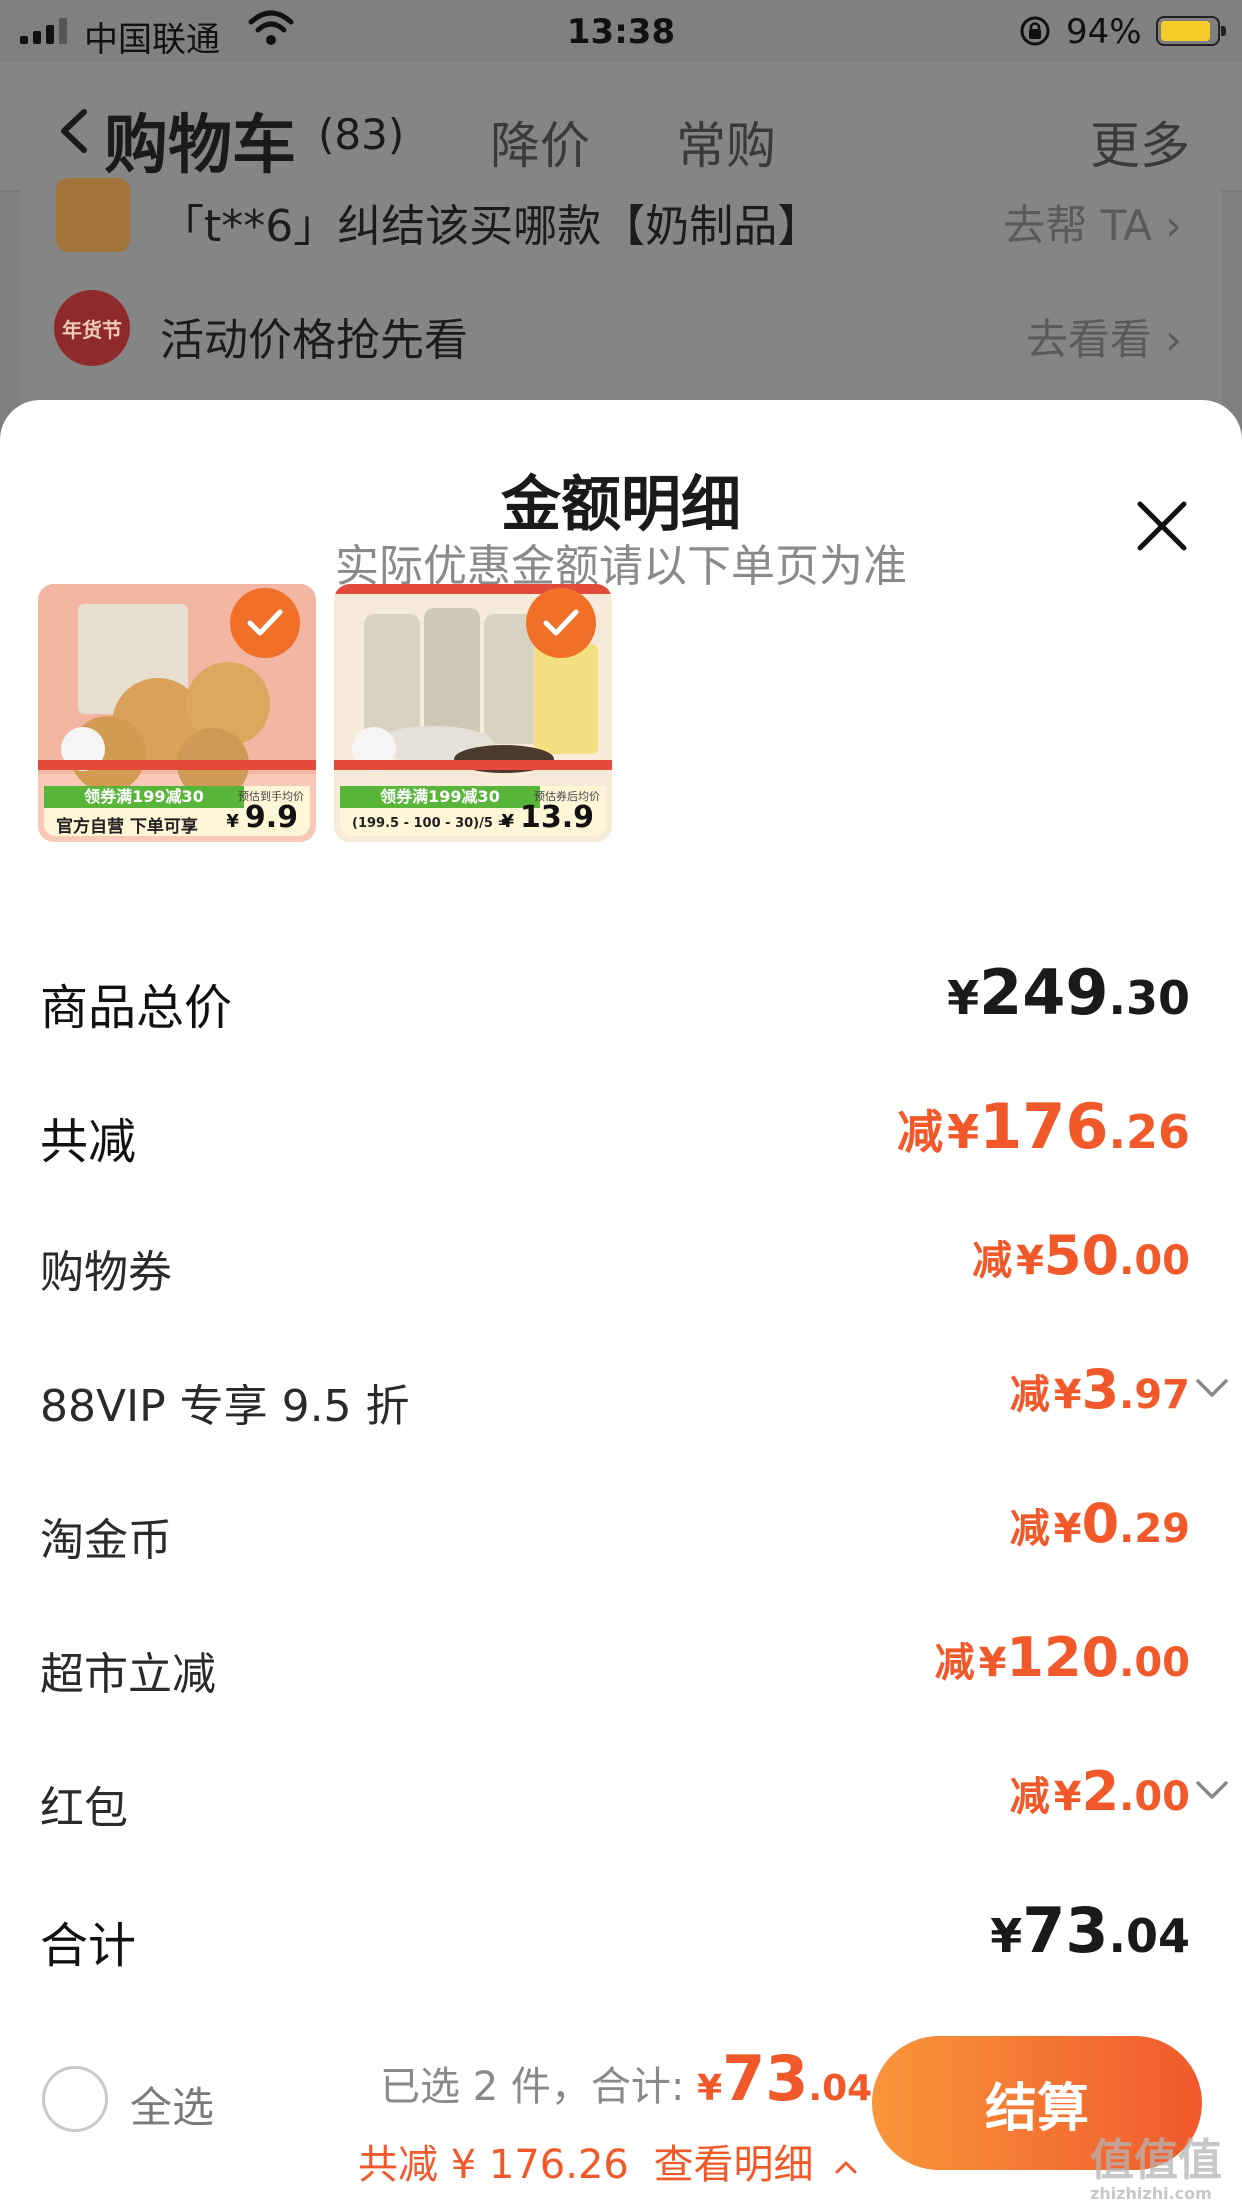 This screenshot has width=1242, height=2208. I want to click on row-label: 淘金币, so click(106, 1540).